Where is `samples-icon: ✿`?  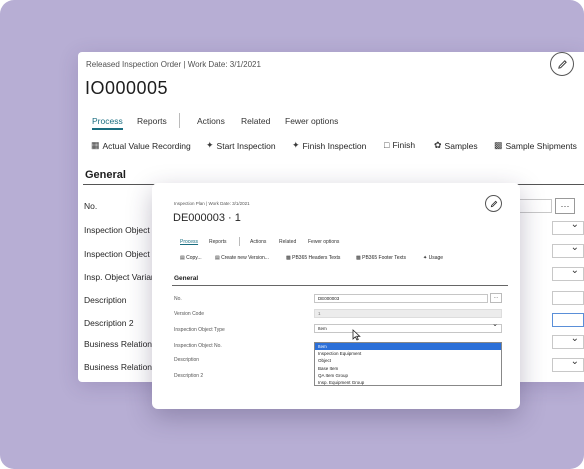 samples-icon: ✿ is located at coordinates (438, 145).